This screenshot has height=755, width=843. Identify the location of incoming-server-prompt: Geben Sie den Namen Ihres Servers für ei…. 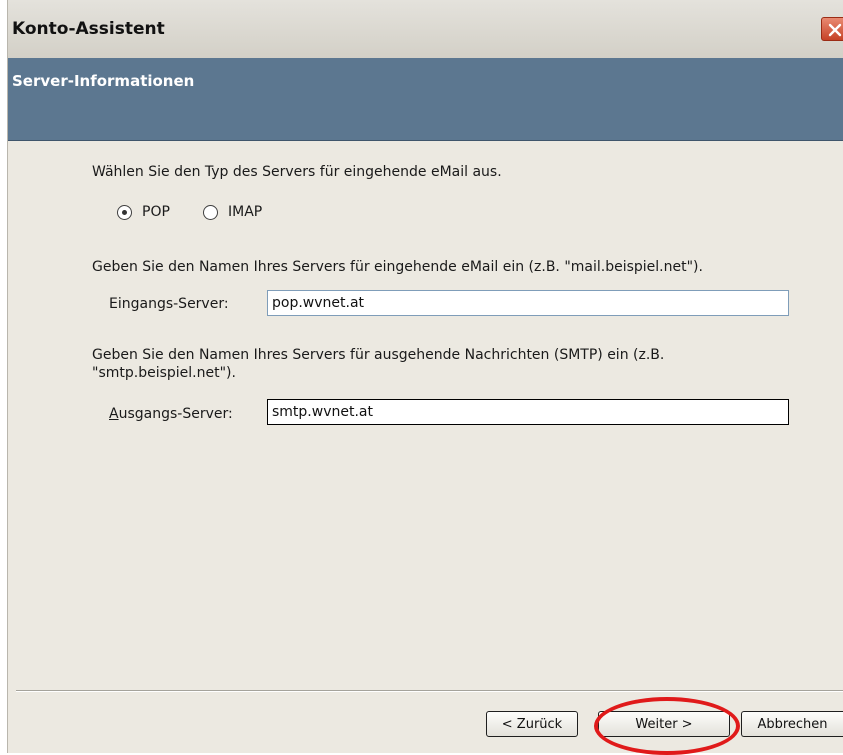
(397, 267).